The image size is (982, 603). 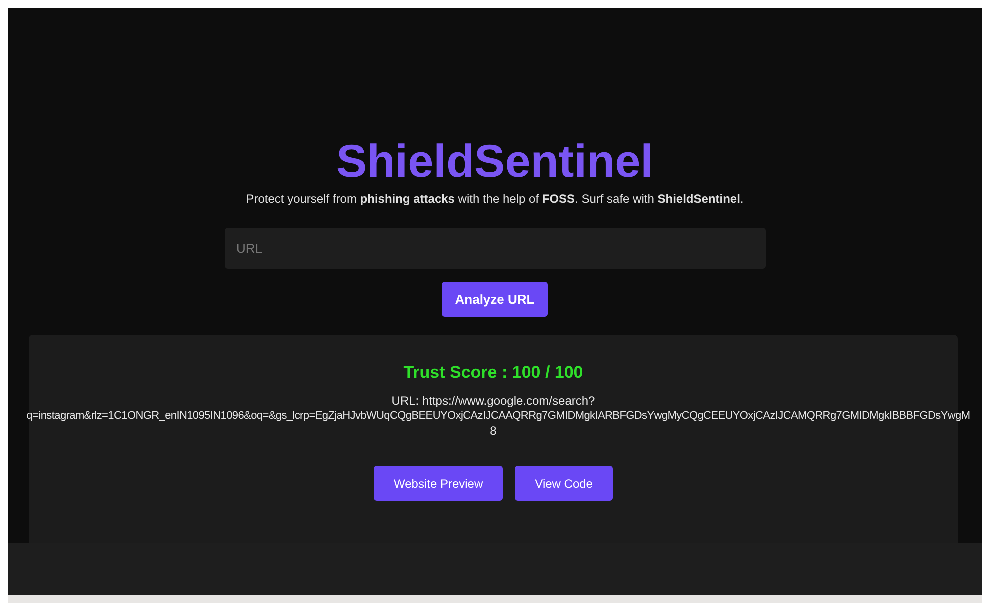 What do you see at coordinates (439, 483) in the screenshot?
I see `preview-button: Website Preview` at bounding box center [439, 483].